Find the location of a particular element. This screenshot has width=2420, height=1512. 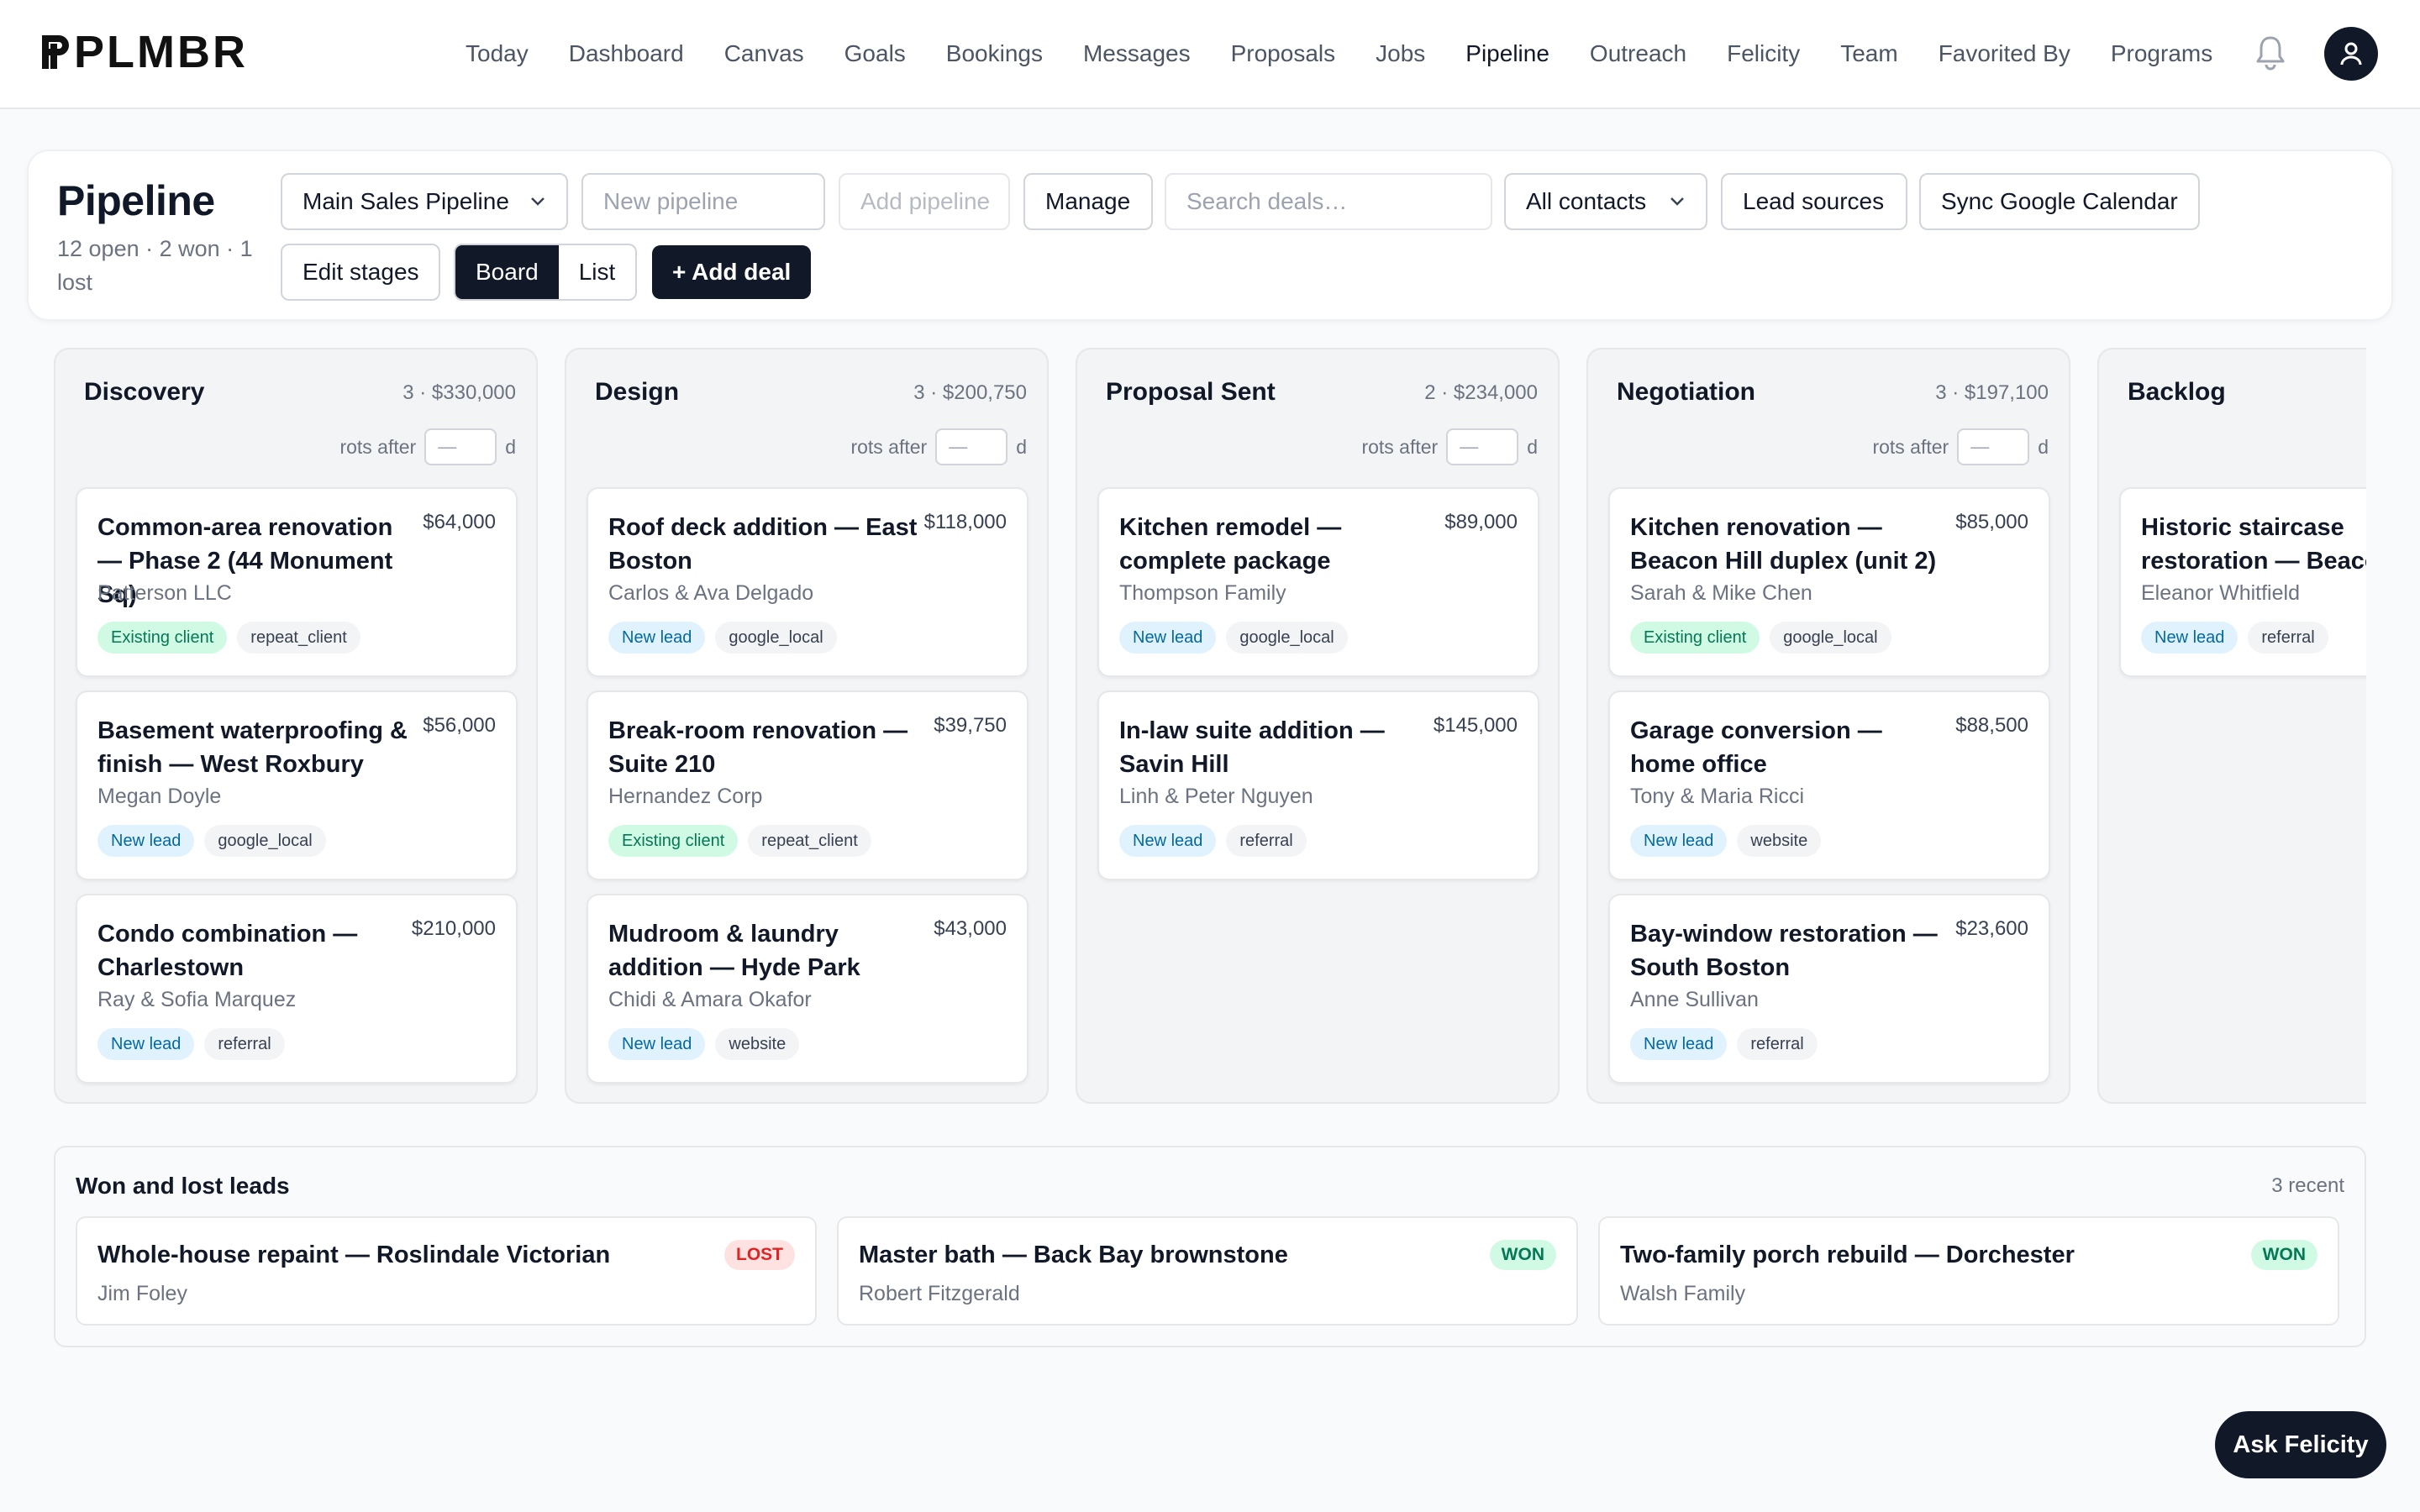

contacts-select: All contacts is located at coordinates (1605, 201).